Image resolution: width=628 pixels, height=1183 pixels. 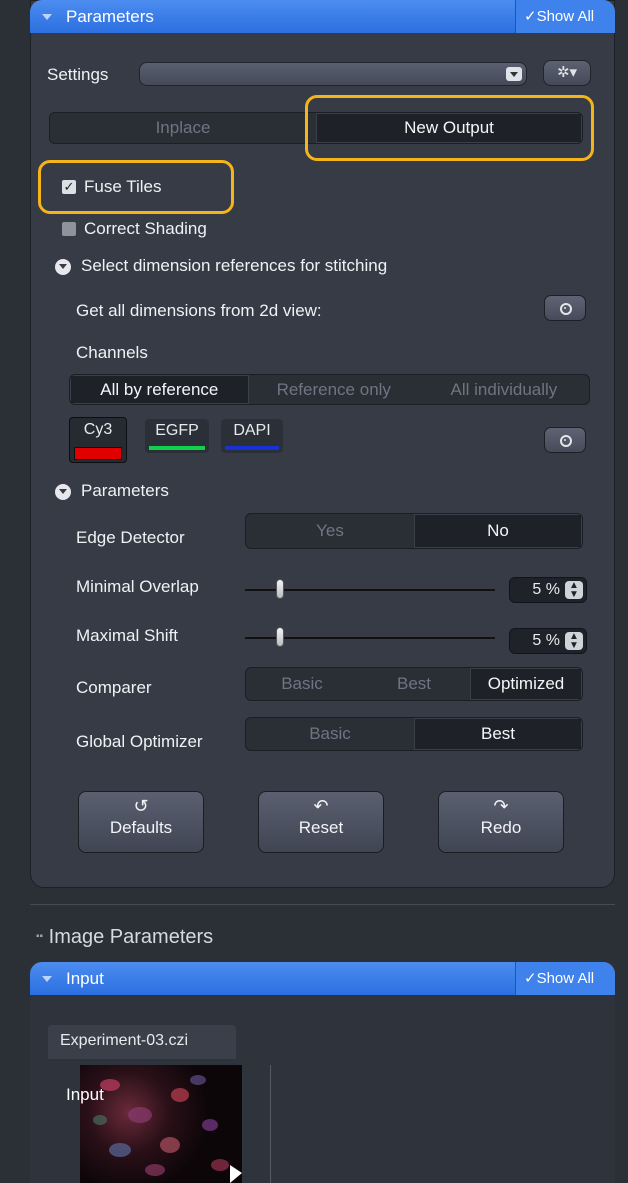 What do you see at coordinates (498, 531) in the screenshot?
I see `edge-no-option: No` at bounding box center [498, 531].